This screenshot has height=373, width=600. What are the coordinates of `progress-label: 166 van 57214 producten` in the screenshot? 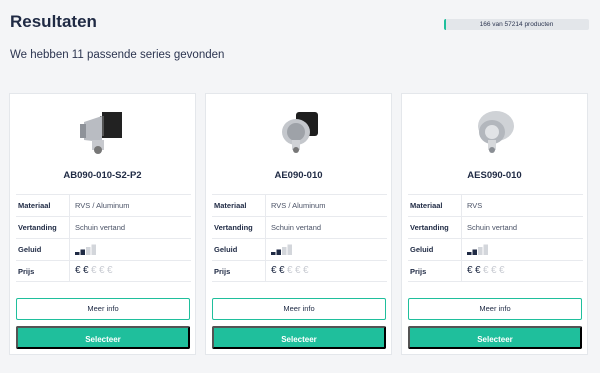 It's located at (516, 24).